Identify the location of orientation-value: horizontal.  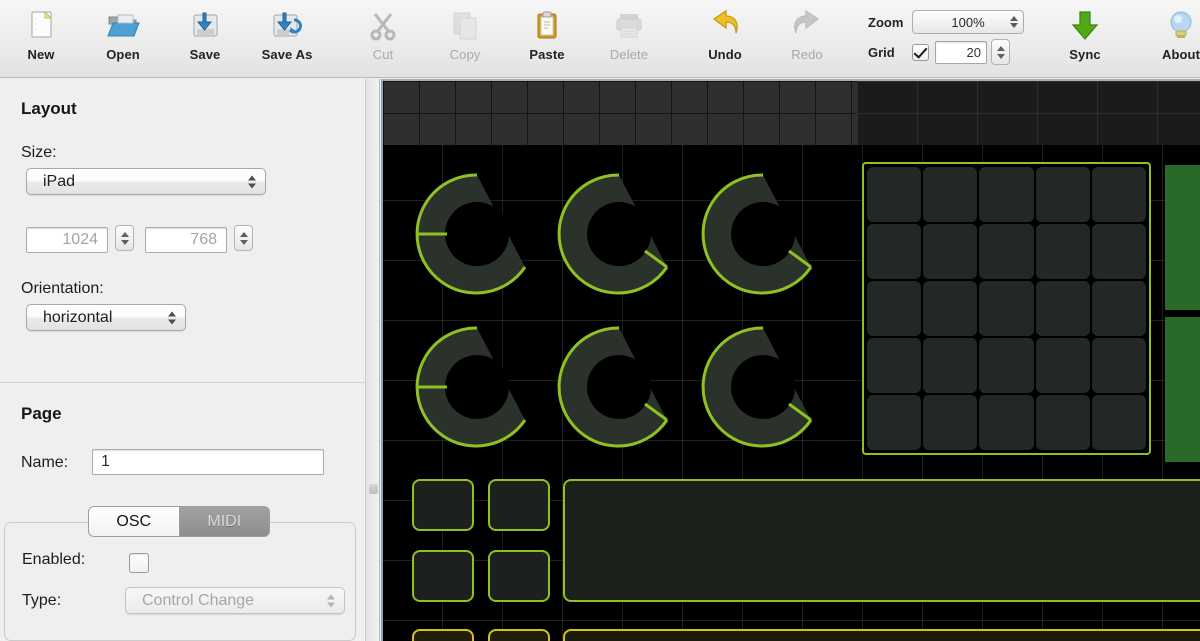
(78, 317).